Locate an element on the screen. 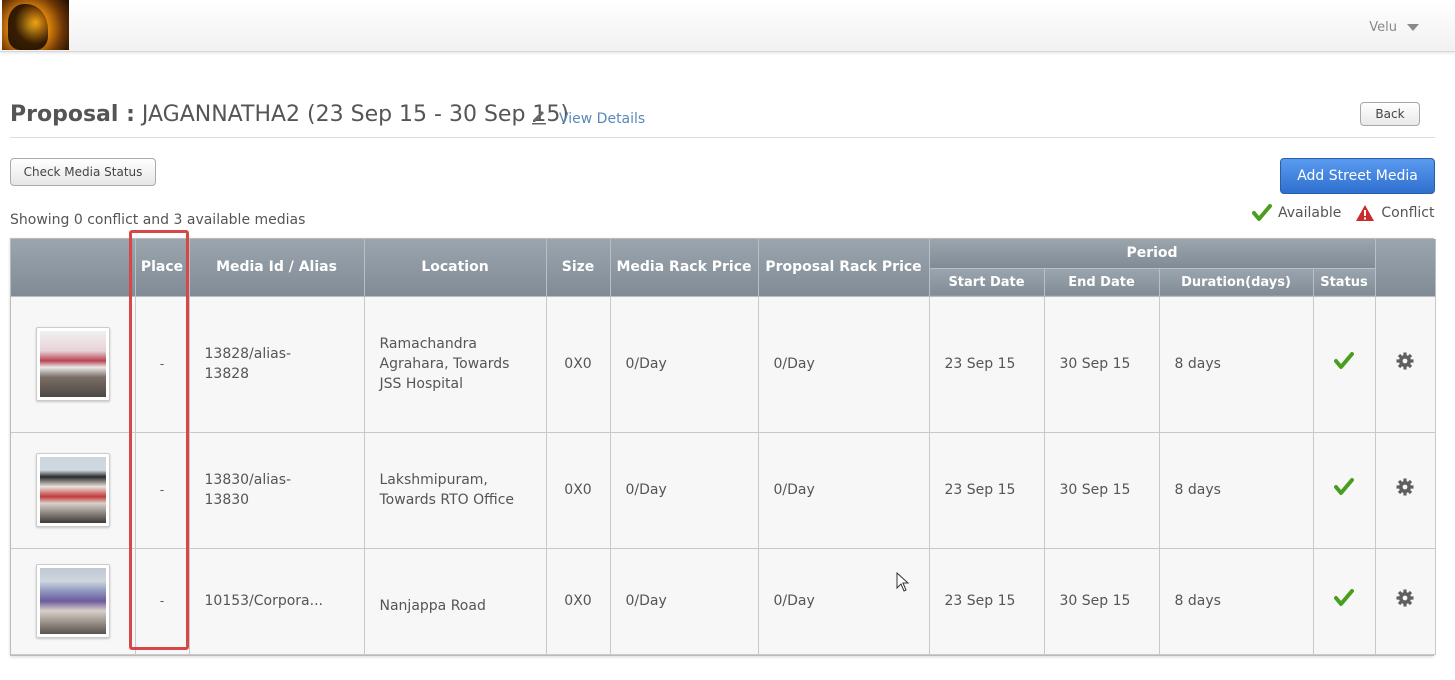  header-start-date: Start Date is located at coordinates (987, 282).